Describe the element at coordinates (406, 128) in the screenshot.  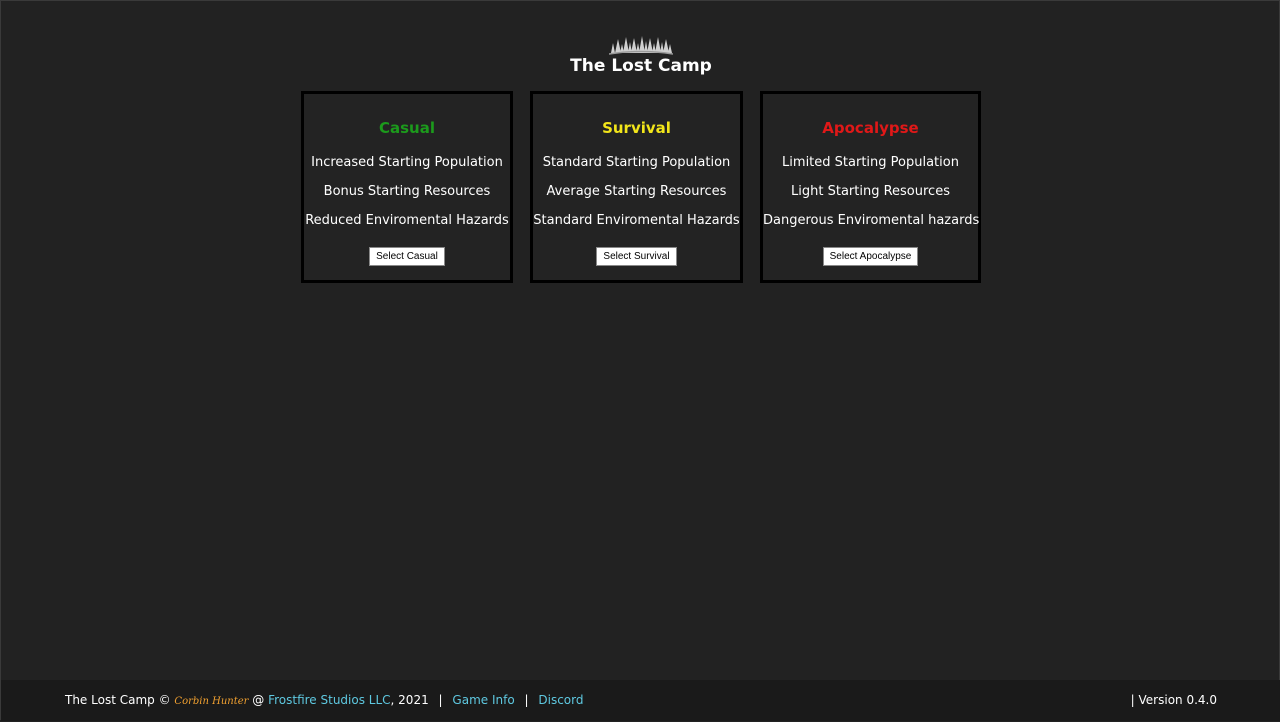
I see `mode-title-casual: Casual` at that location.